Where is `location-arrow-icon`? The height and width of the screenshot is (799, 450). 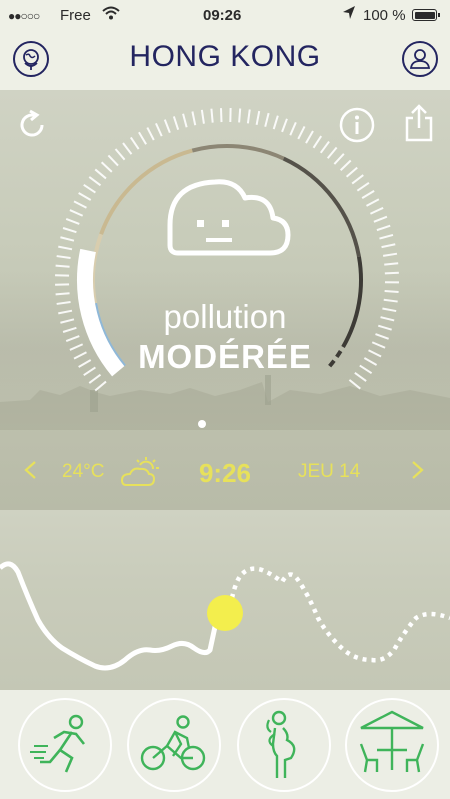
location-arrow-icon is located at coordinates (349, 15).